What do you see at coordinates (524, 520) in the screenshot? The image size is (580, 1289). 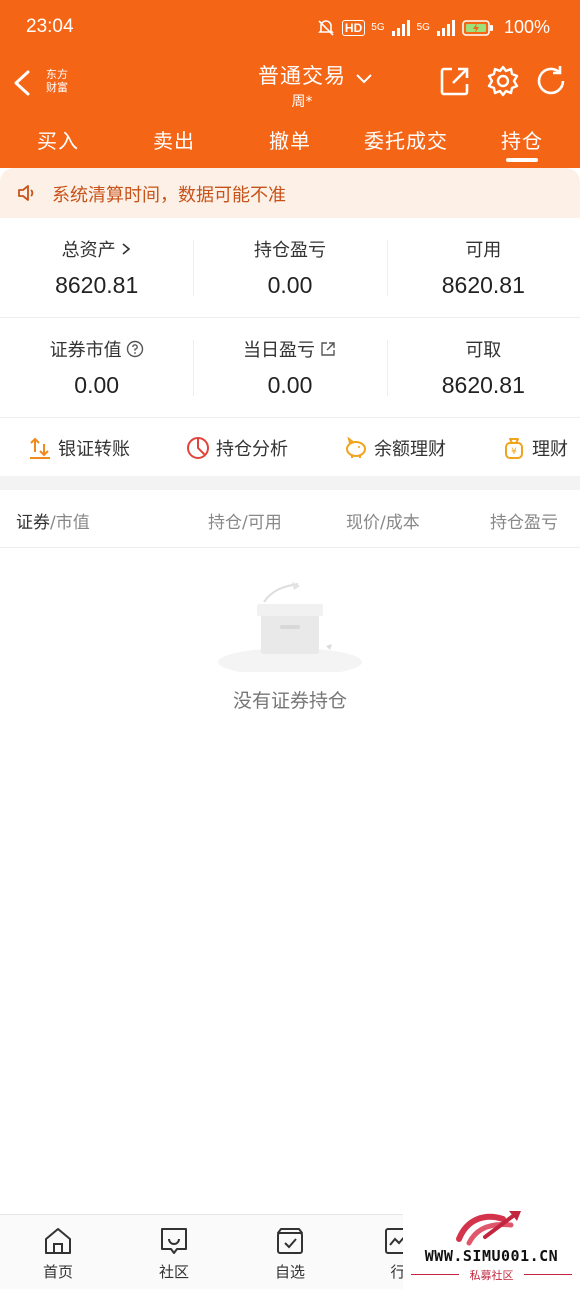 I see `col-pnl: 持仓盈亏` at bounding box center [524, 520].